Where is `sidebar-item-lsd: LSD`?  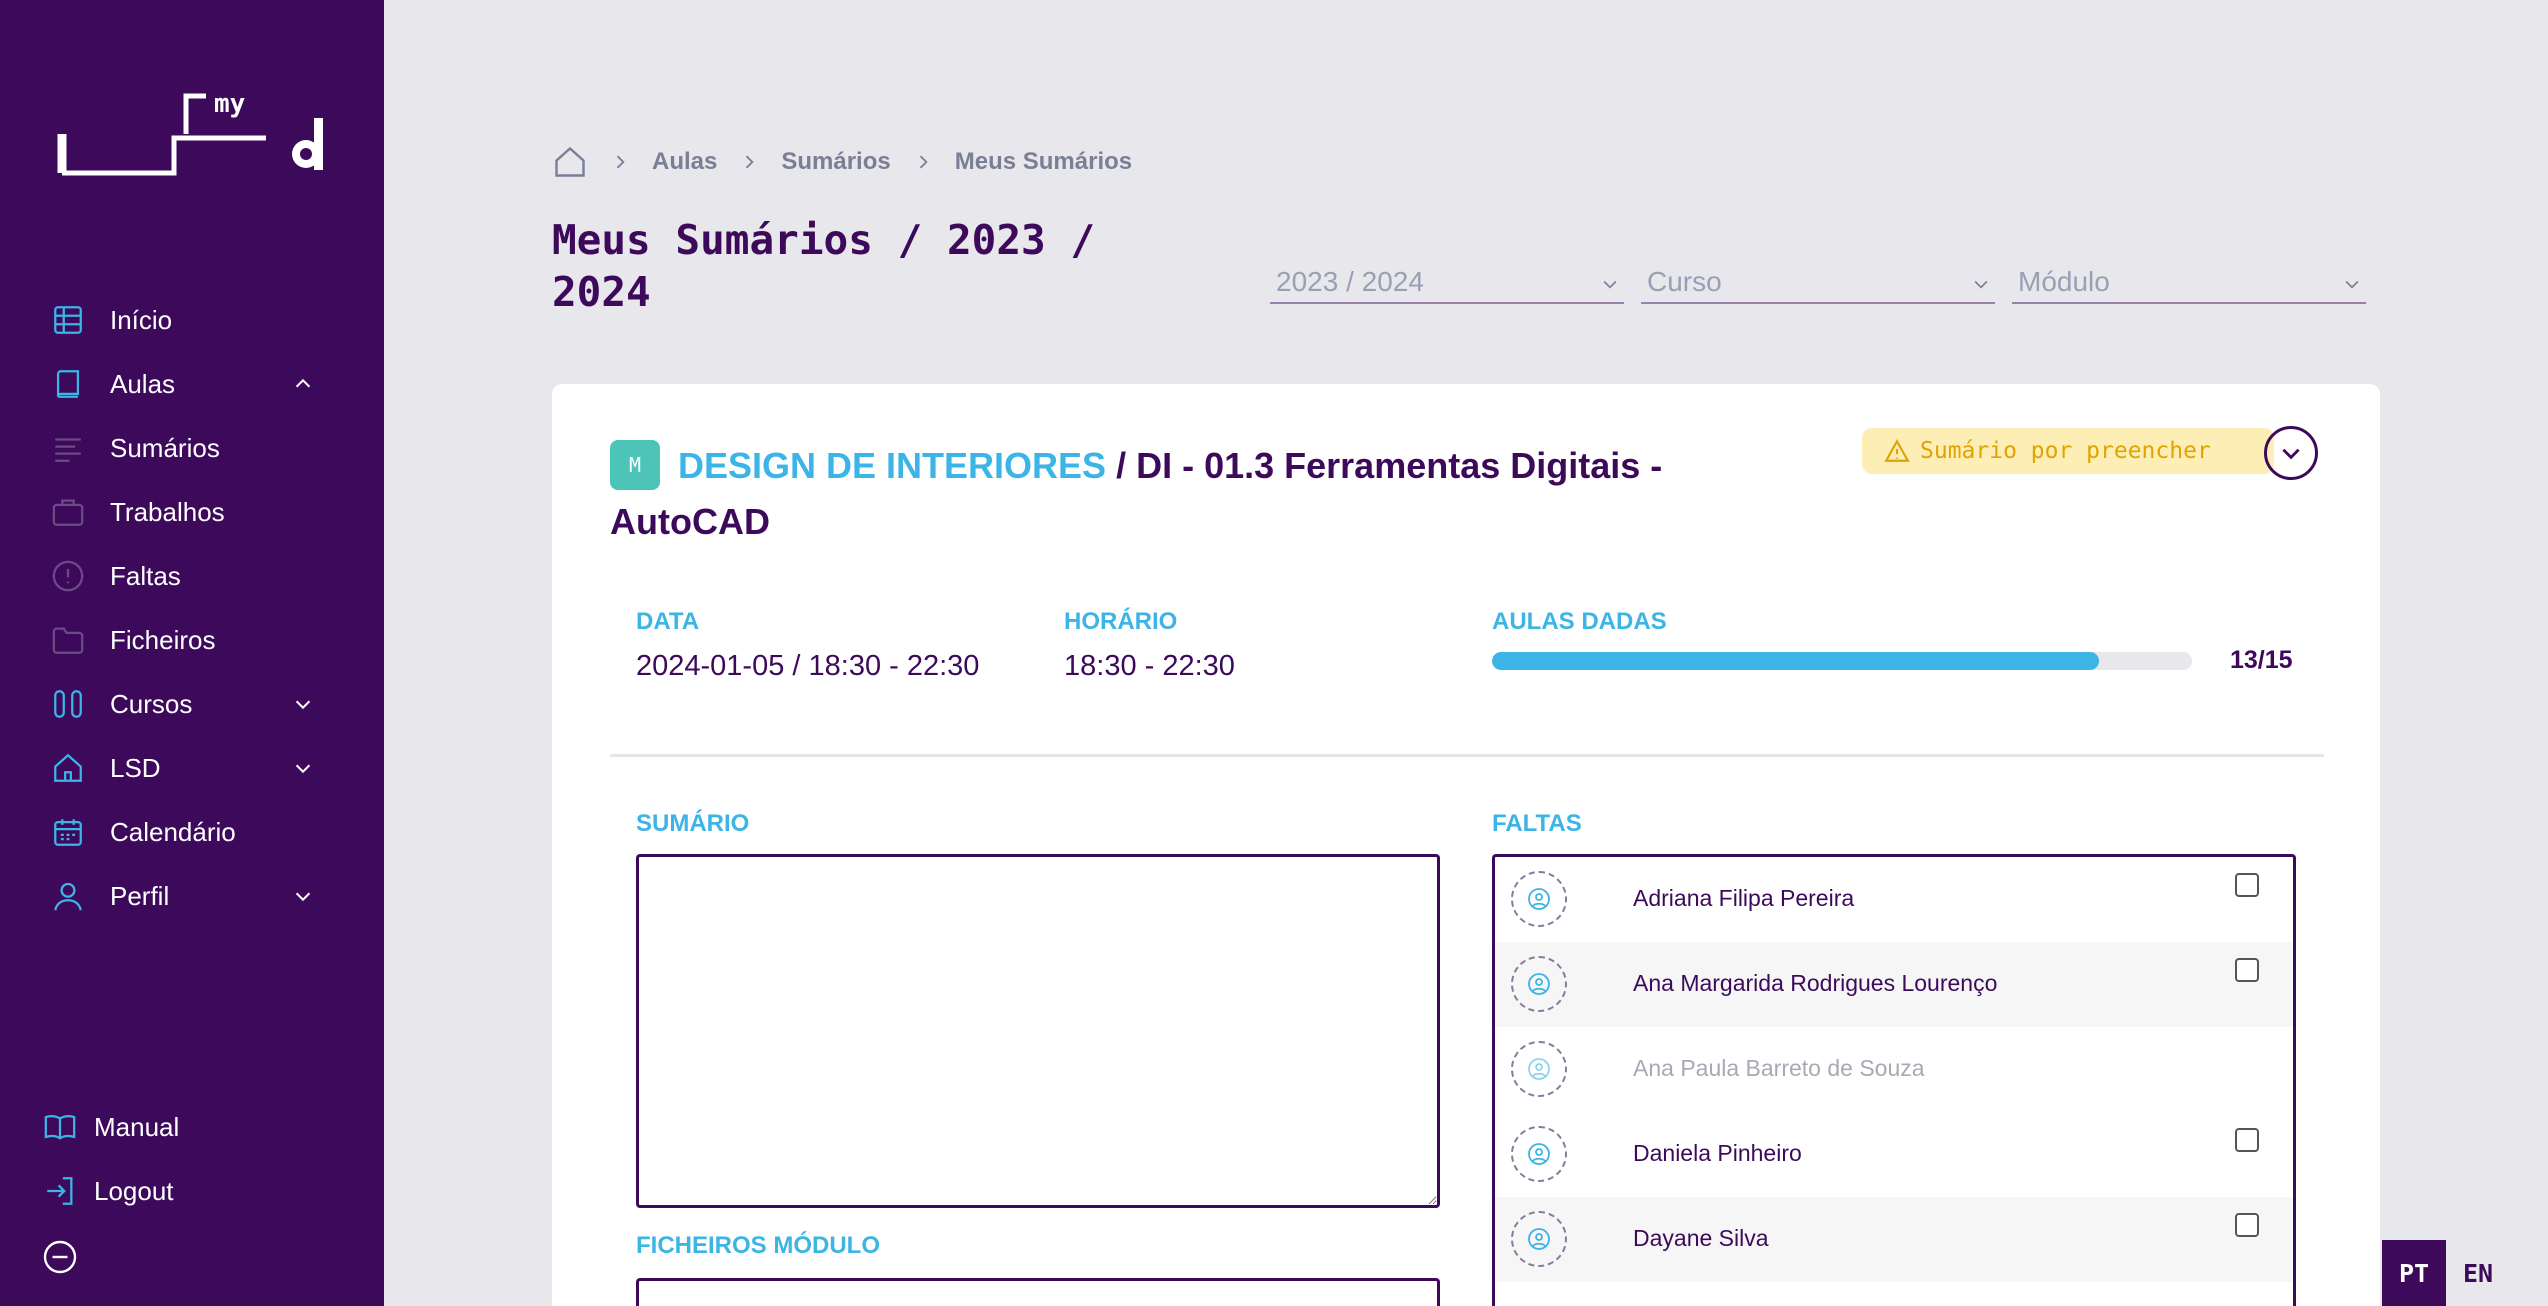
sidebar-item-lsd: LSD is located at coordinates (193, 768).